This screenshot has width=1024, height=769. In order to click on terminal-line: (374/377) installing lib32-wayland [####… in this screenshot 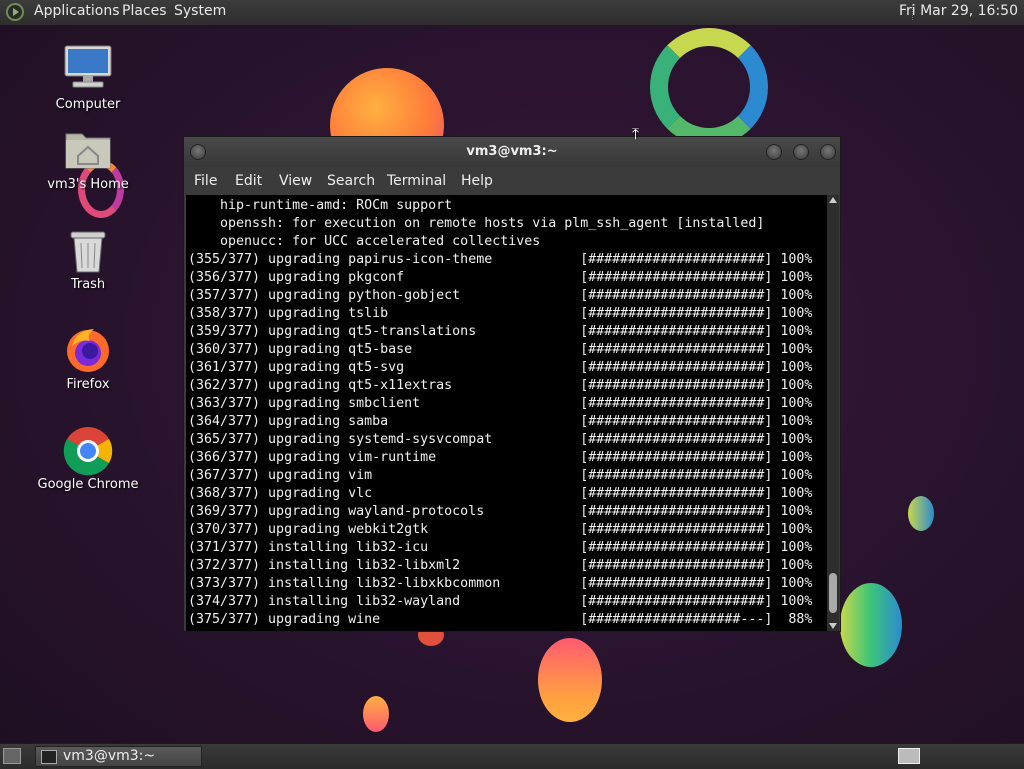, I will do `click(500, 601)`.